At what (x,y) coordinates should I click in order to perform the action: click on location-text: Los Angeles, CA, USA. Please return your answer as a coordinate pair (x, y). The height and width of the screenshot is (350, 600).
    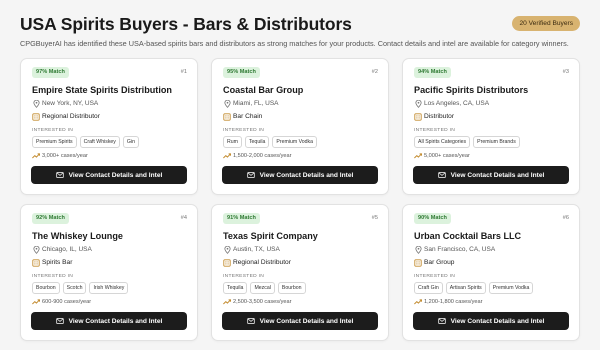
    Looking at the image, I should click on (457, 103).